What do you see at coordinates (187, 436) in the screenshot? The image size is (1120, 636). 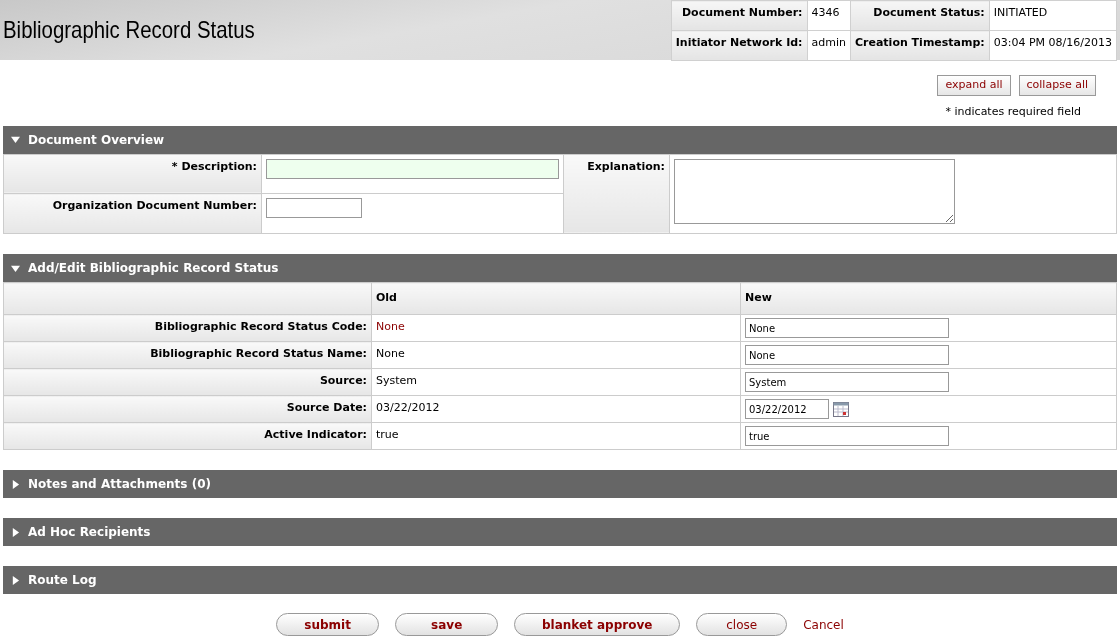 I see `field-label: Active Indicator:` at bounding box center [187, 436].